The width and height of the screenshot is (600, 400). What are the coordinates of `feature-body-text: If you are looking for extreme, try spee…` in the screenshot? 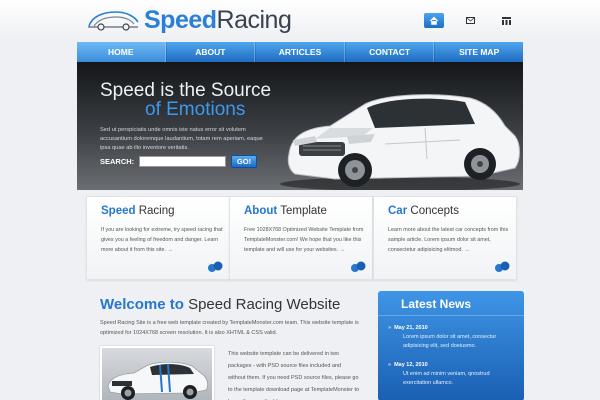 It's located at (162, 240).